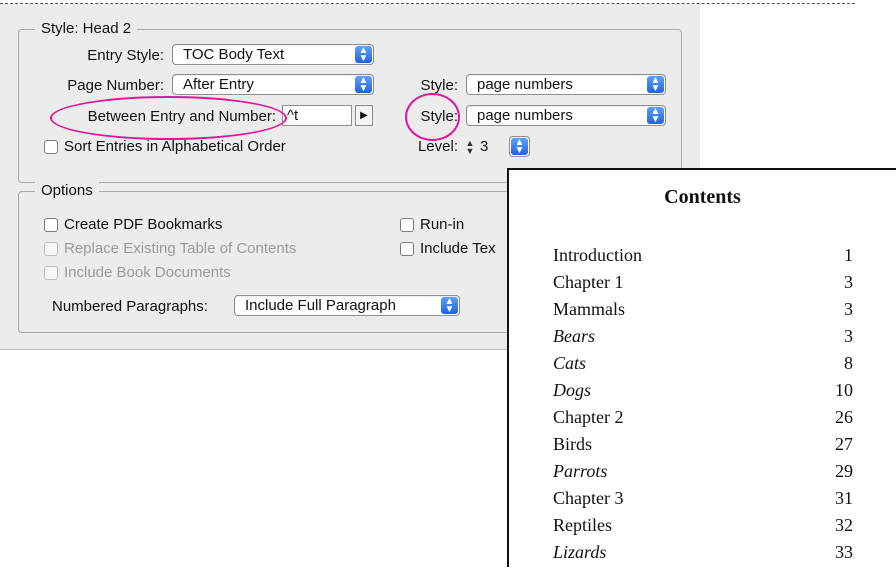 The image size is (896, 569). Describe the element at coordinates (143, 224) in the screenshot. I see `create-pdf-bookmarks-label: Create PDF Bookmarks` at that location.